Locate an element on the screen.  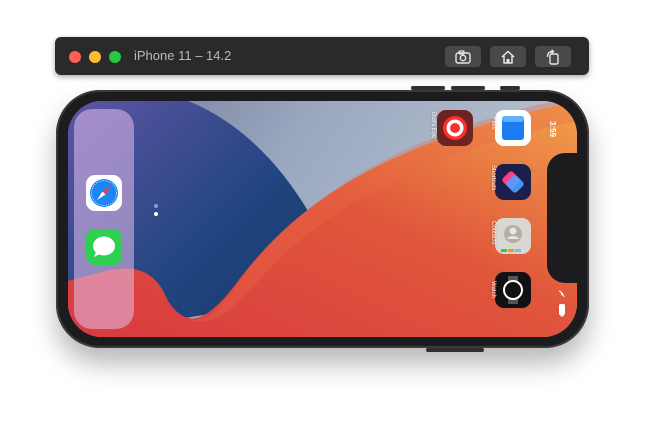
wifi-icon is located at coordinates (561, 294).